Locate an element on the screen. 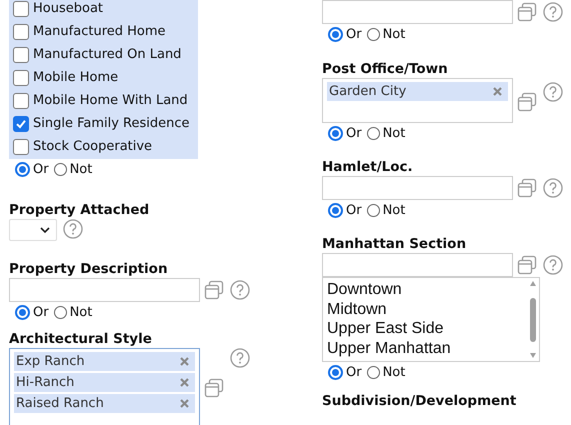  tag-field: Garden City is located at coordinates (417, 100).